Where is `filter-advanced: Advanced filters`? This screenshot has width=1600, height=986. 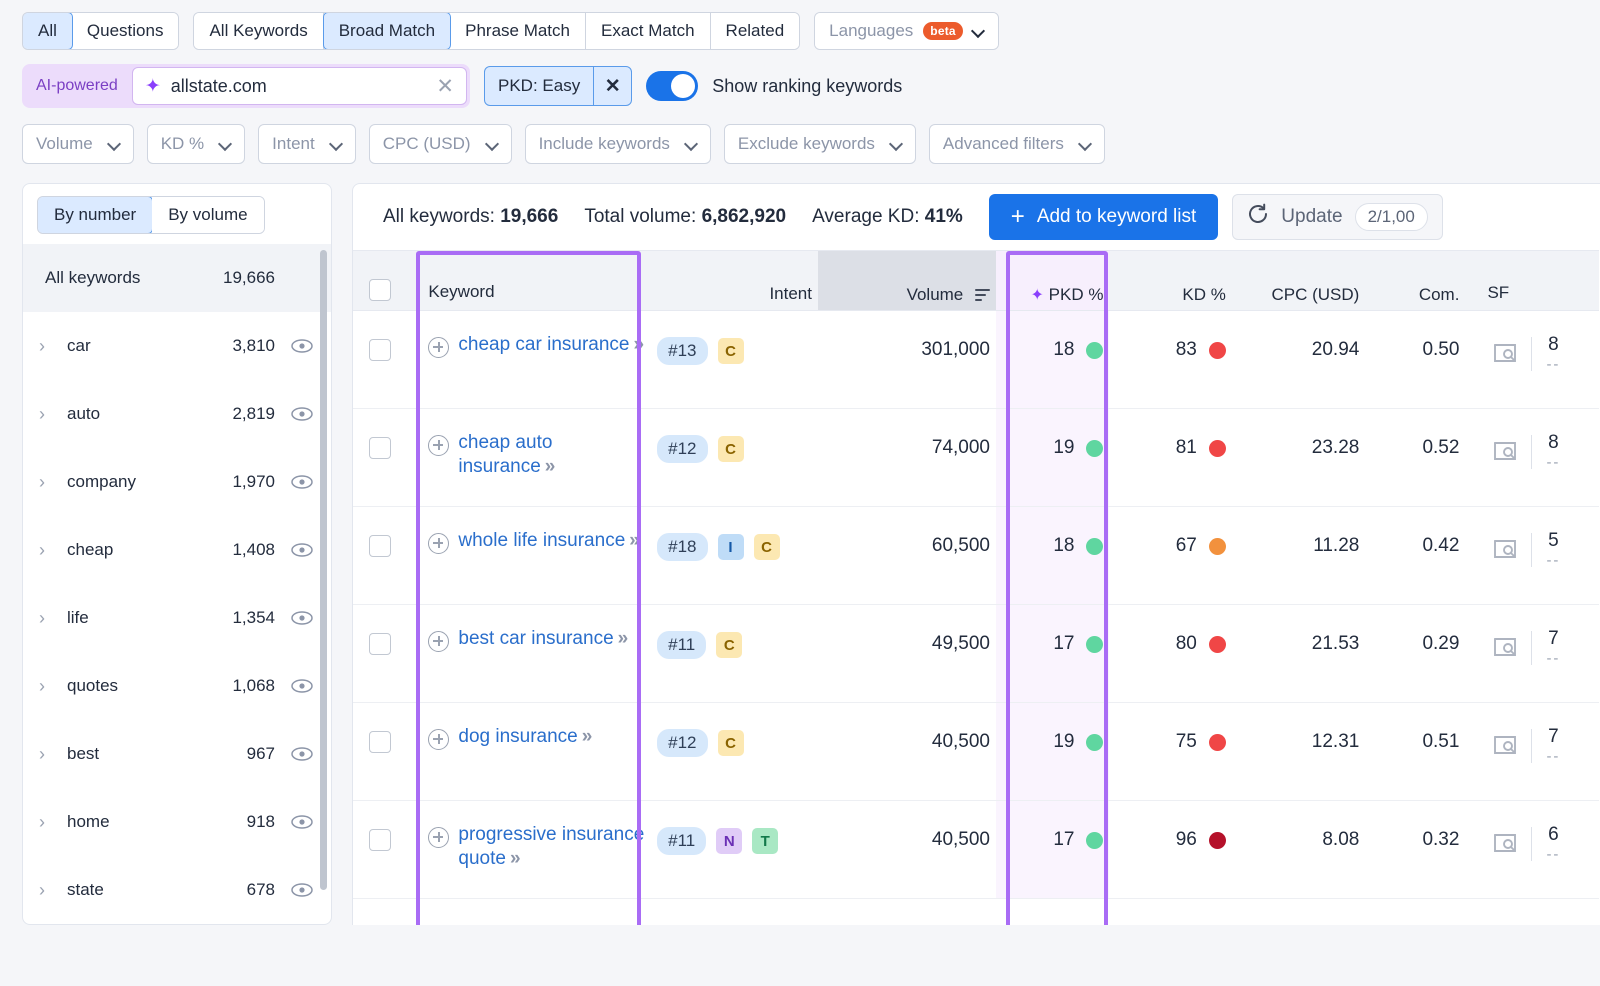
filter-advanced: Advanced filters is located at coordinates (1016, 144).